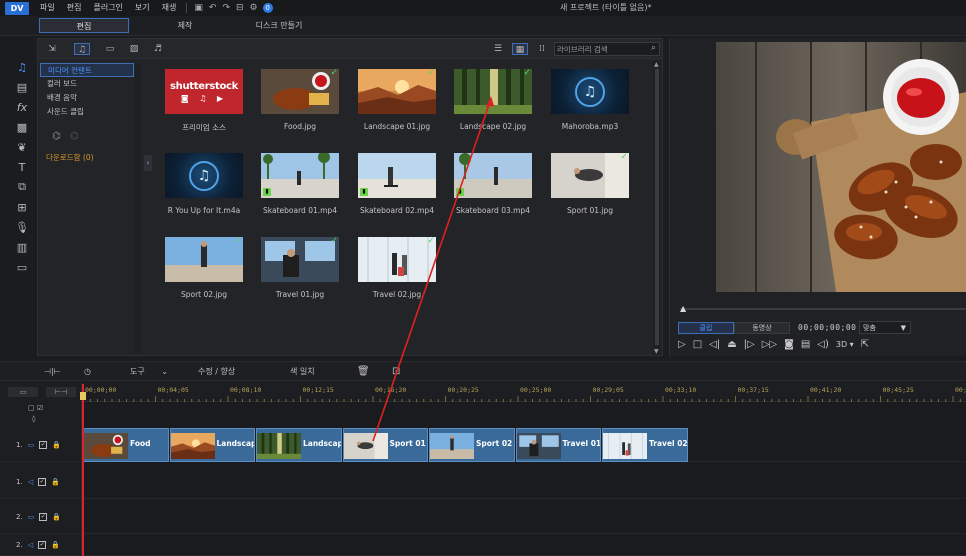  What do you see at coordinates (885, 327) in the screenshot?
I see `zoom-fit-select: 맞춤 ▼` at bounding box center [885, 327].